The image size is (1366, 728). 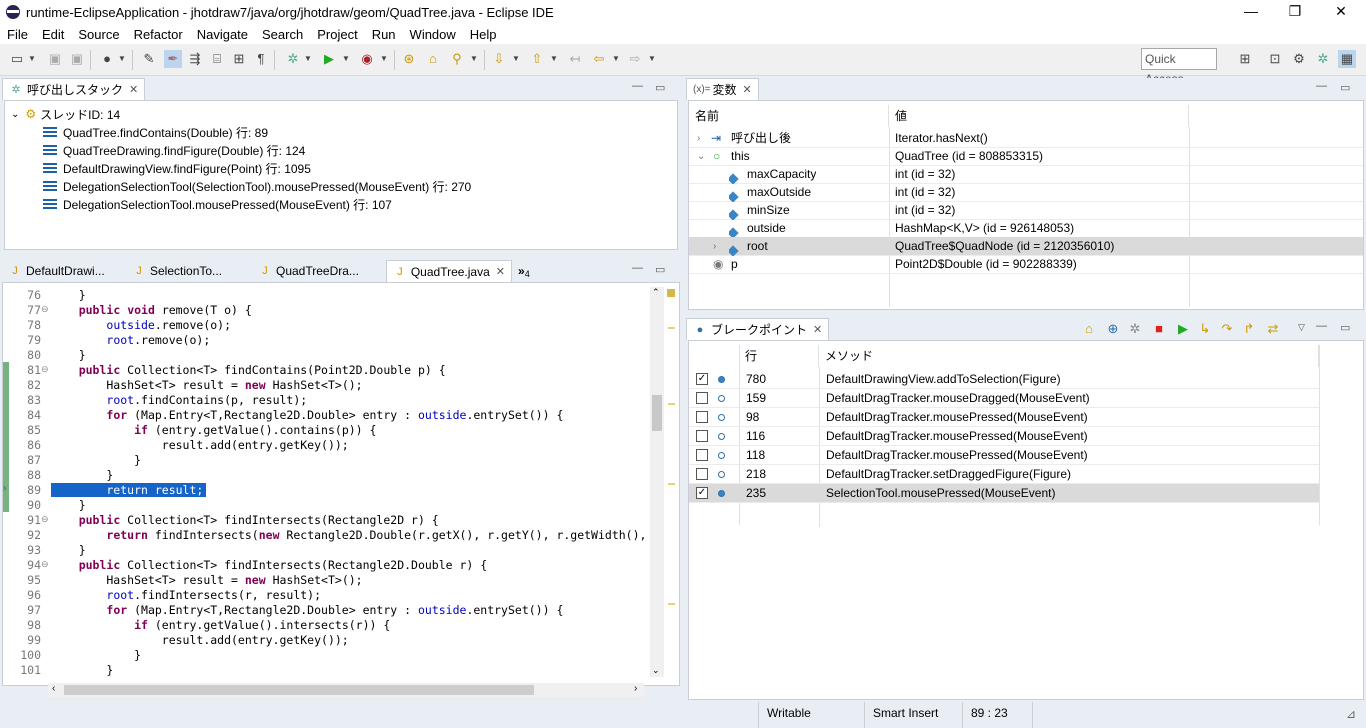 What do you see at coordinates (1069, 356) in the screenshot?
I see `column-header-method: メソッド` at bounding box center [1069, 356].